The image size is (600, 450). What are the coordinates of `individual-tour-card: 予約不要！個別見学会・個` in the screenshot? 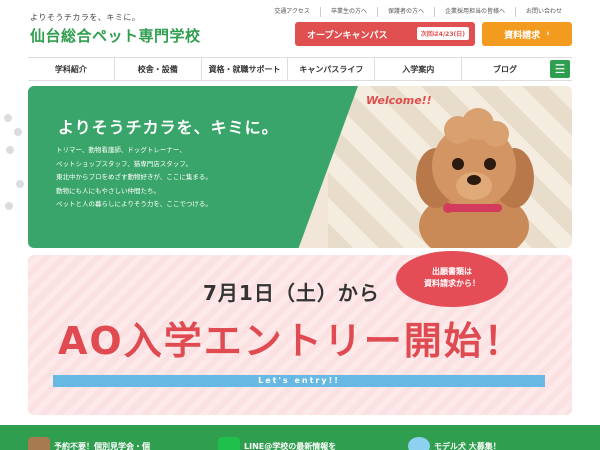 It's located at (89, 443).